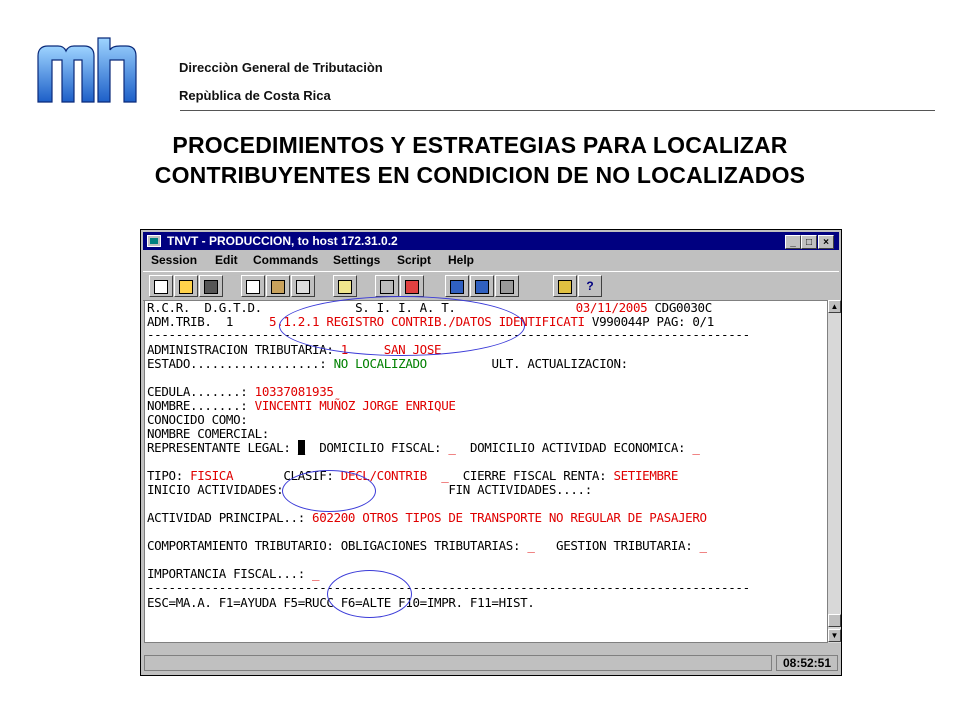  I want to click on scroll-down-icon: ▼, so click(834, 635).